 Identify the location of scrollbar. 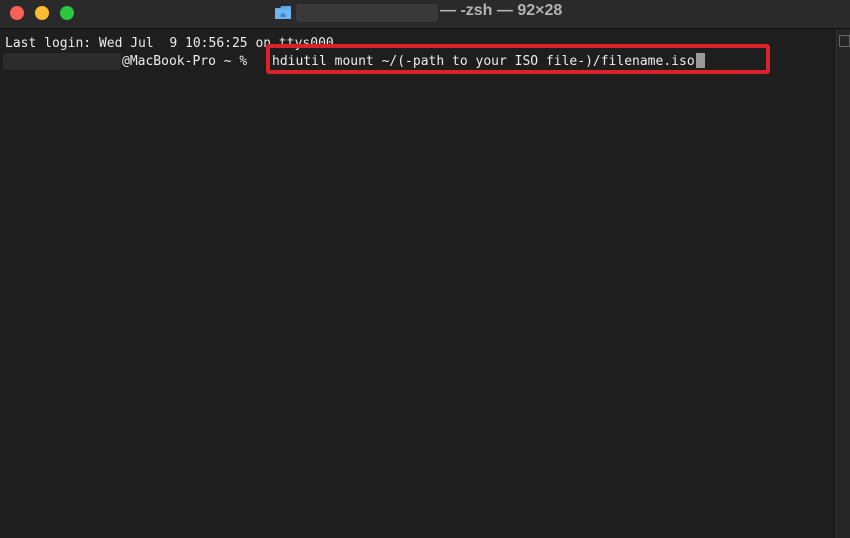
(843, 283).